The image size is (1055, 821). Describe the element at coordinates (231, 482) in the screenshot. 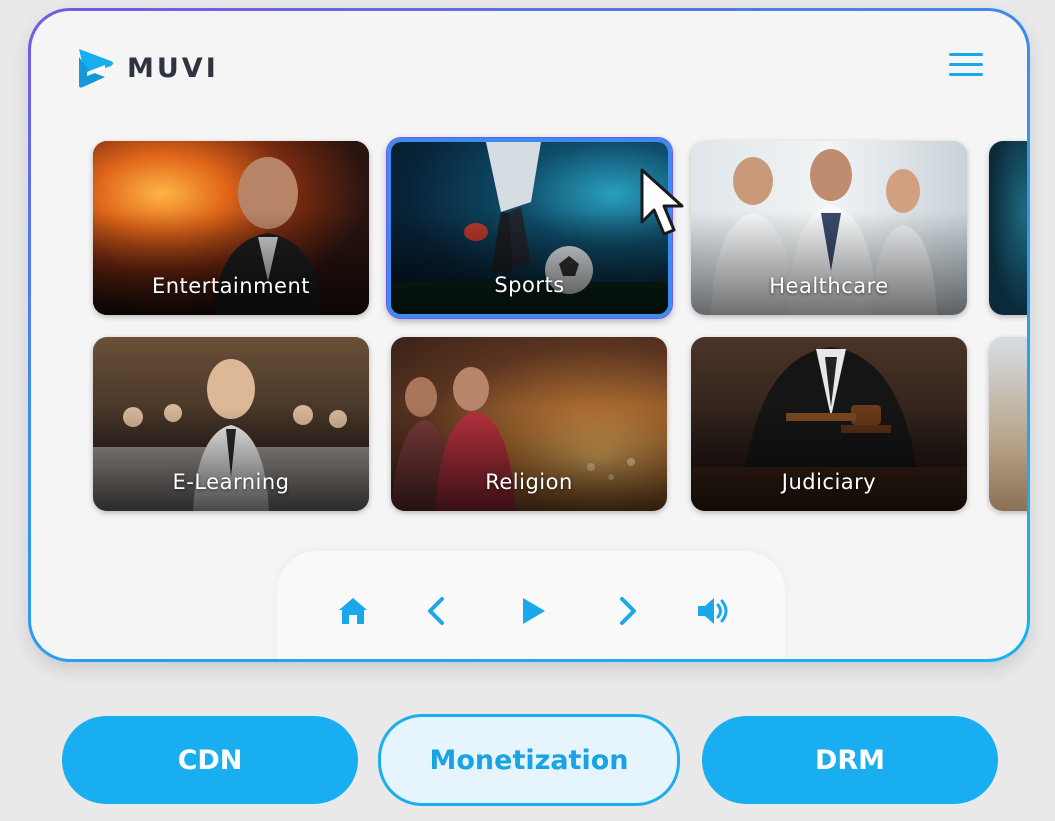

I see `category-label: E-Learning` at that location.